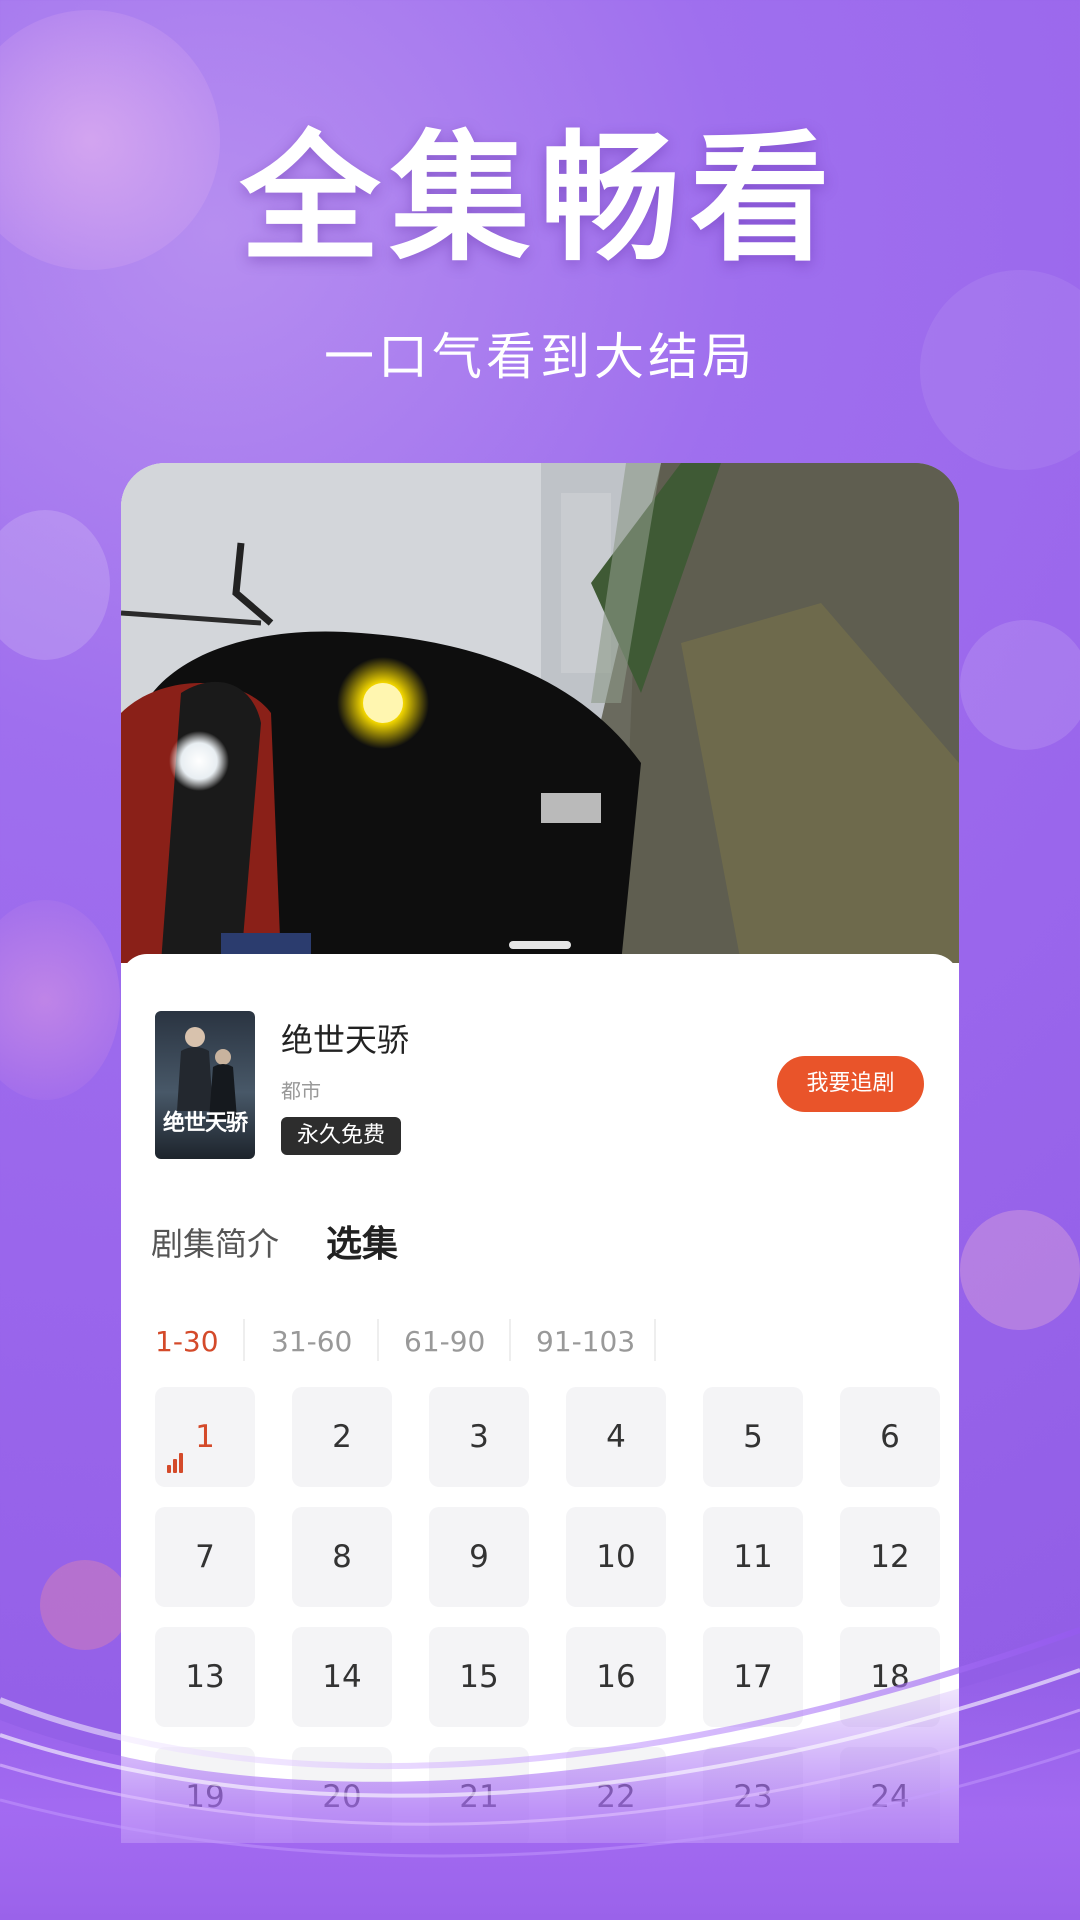 Image resolution: width=1080 pixels, height=1920 pixels. Describe the element at coordinates (616, 1557) in the screenshot. I see `episode-item: 10` at that location.